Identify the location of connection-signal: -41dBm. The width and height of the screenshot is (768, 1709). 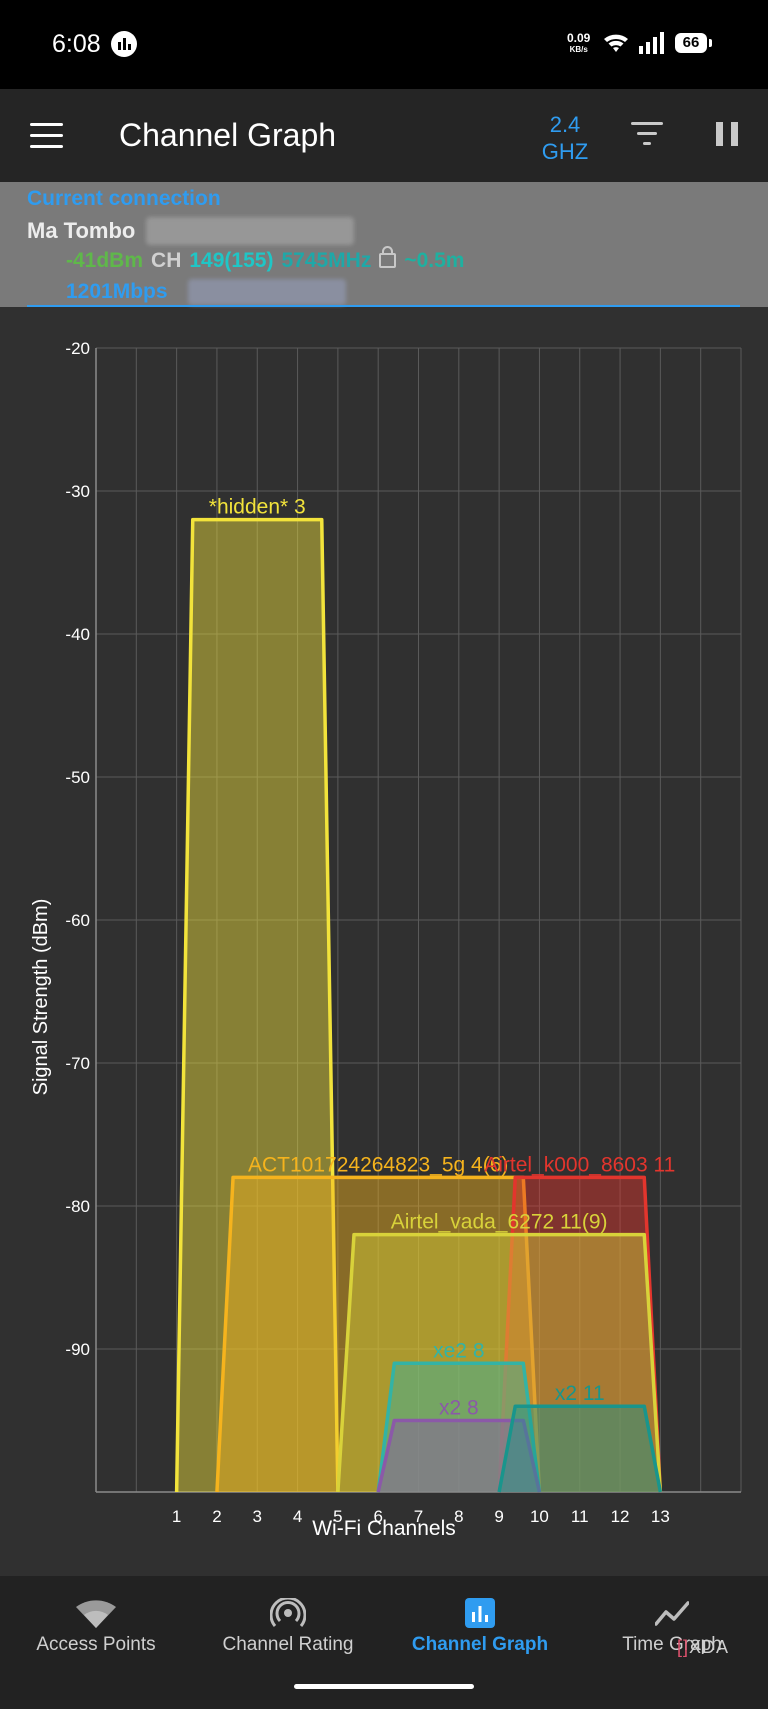
(105, 260).